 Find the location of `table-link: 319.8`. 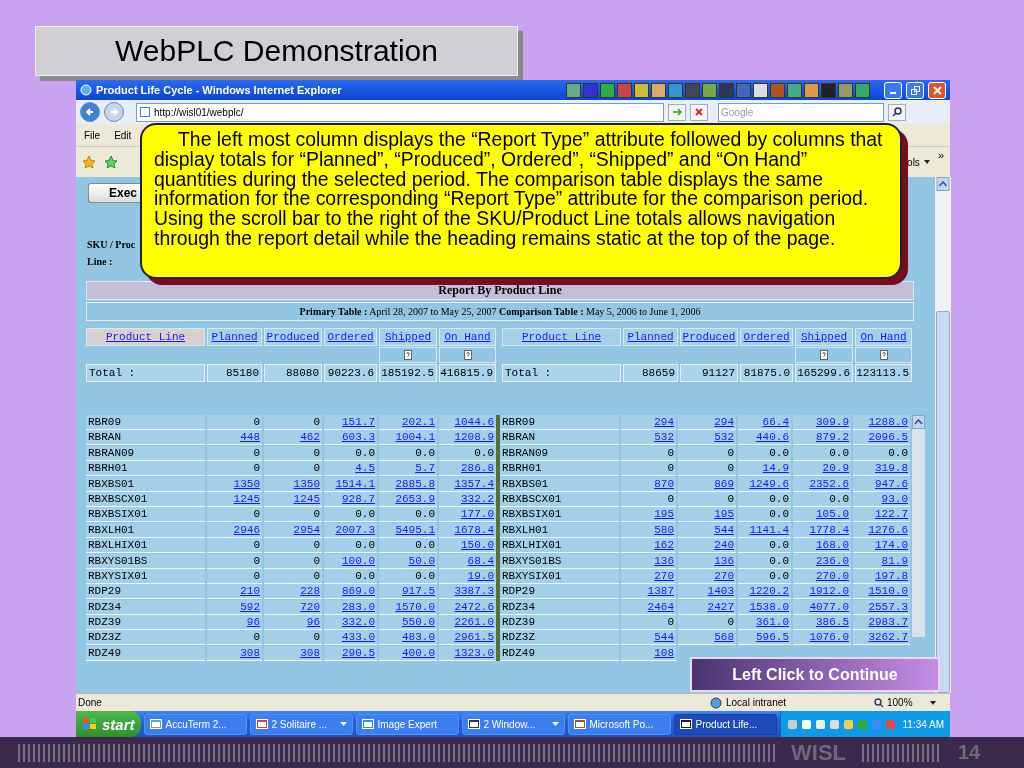

table-link: 319.8 is located at coordinates (881, 469).